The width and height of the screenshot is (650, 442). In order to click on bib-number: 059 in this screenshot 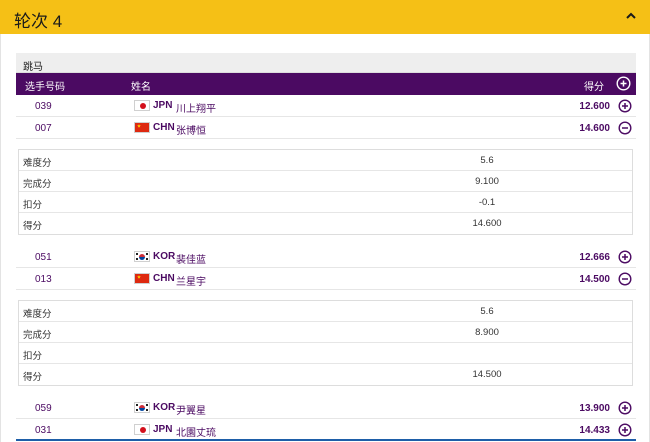, I will do `click(43, 408)`.